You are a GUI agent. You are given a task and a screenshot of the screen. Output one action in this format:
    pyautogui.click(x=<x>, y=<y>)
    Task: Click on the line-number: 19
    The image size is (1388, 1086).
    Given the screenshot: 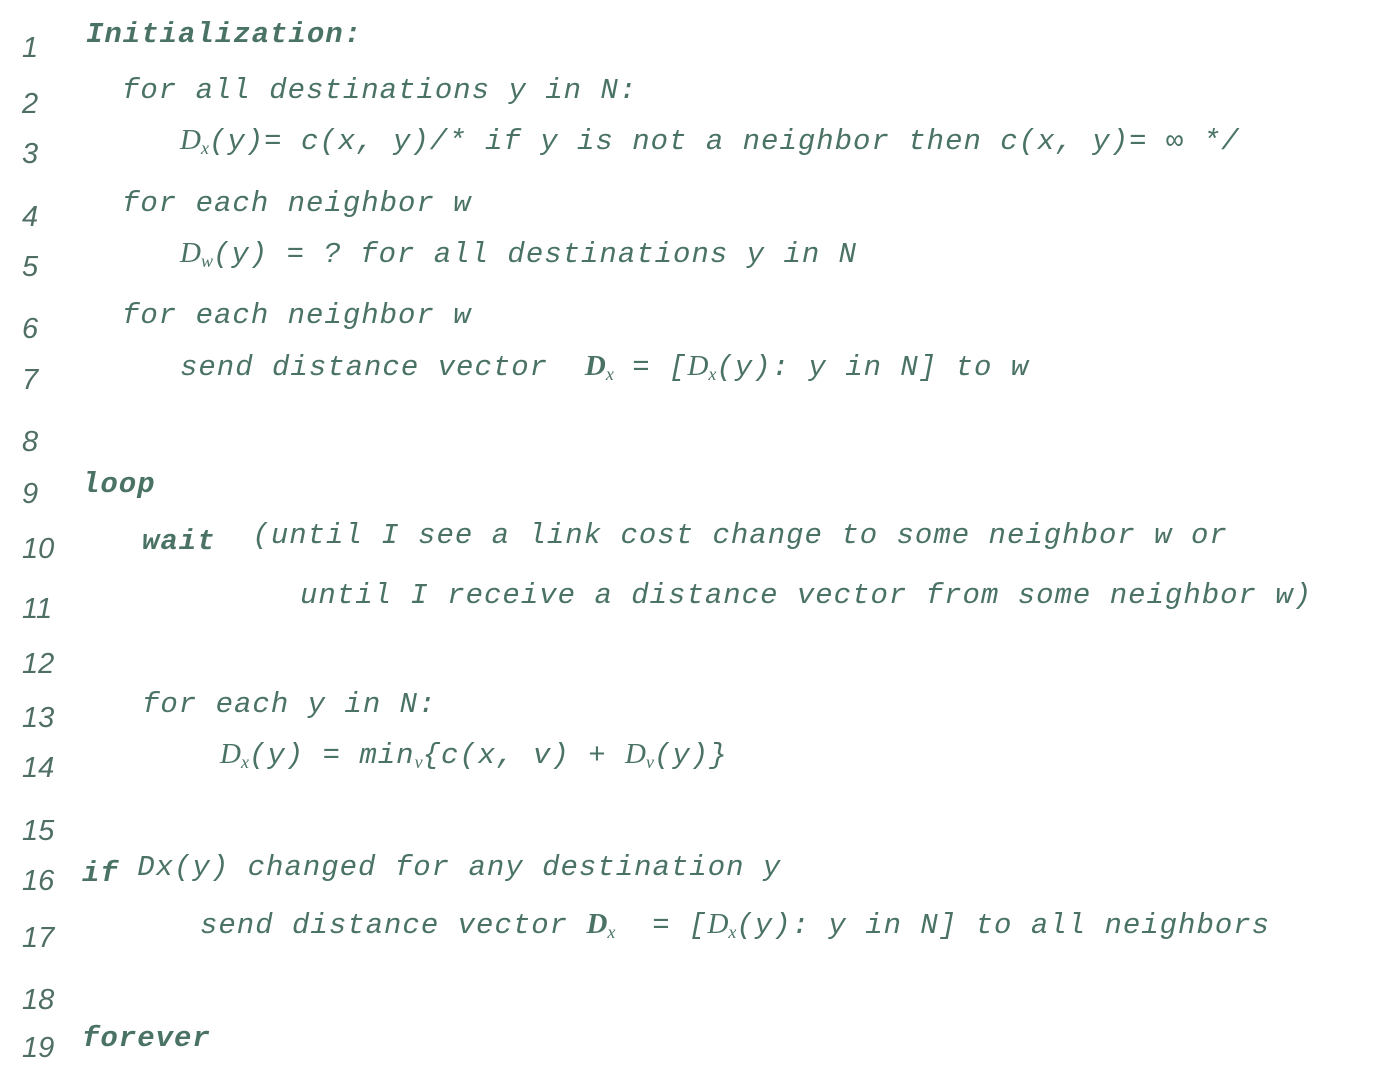 What is the action you would take?
    pyautogui.click(x=38, y=1048)
    